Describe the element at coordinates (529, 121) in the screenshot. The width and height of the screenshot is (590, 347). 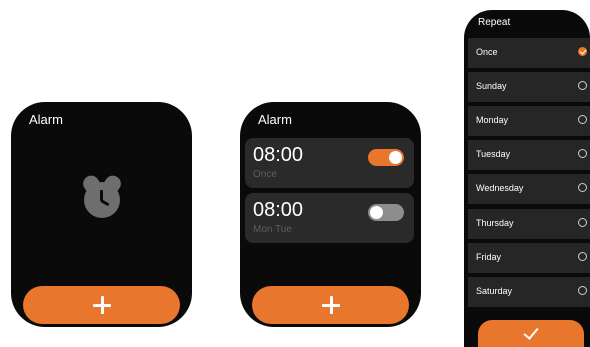
I see `repeat-option-monday: Monday` at that location.